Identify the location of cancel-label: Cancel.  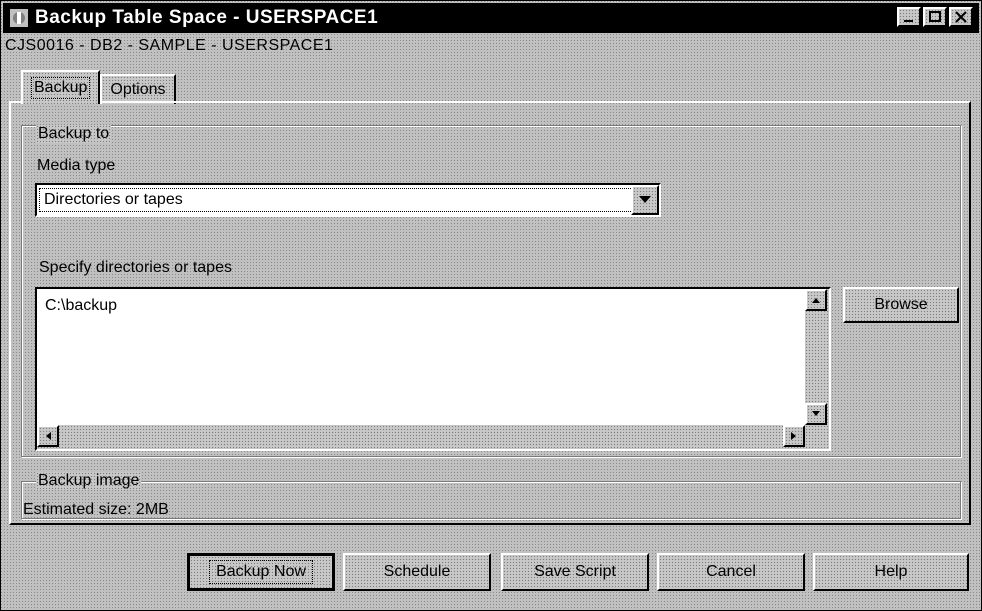
(731, 571).